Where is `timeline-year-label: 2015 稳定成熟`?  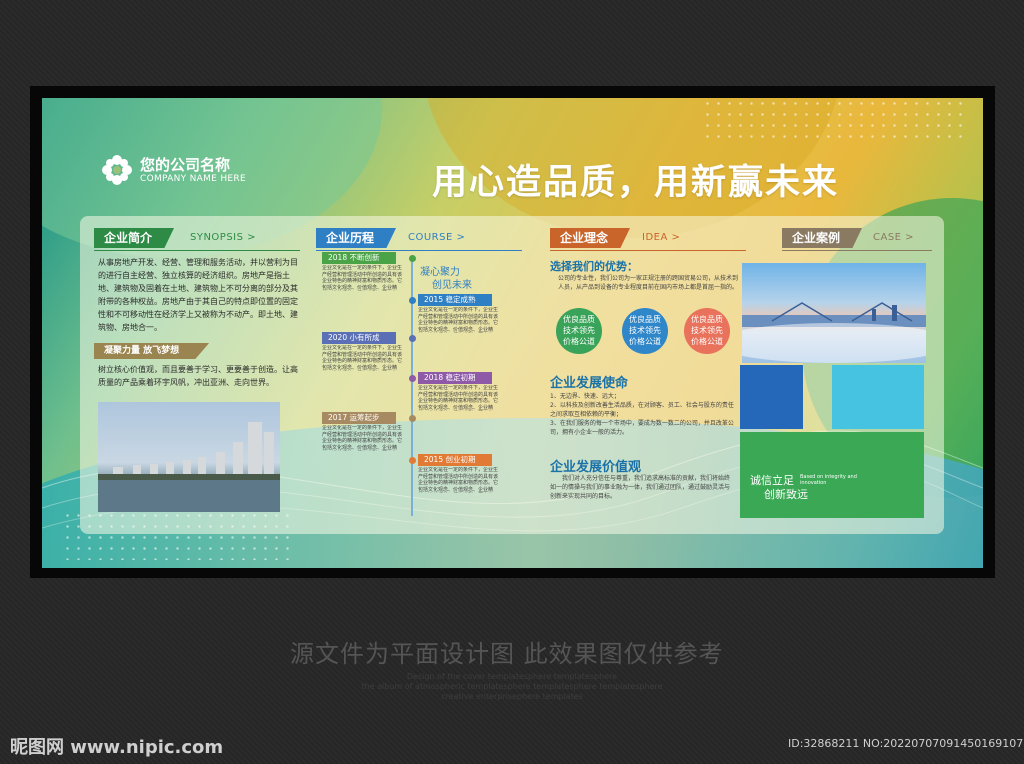
timeline-year-label: 2015 稳定成熟 is located at coordinates (455, 300).